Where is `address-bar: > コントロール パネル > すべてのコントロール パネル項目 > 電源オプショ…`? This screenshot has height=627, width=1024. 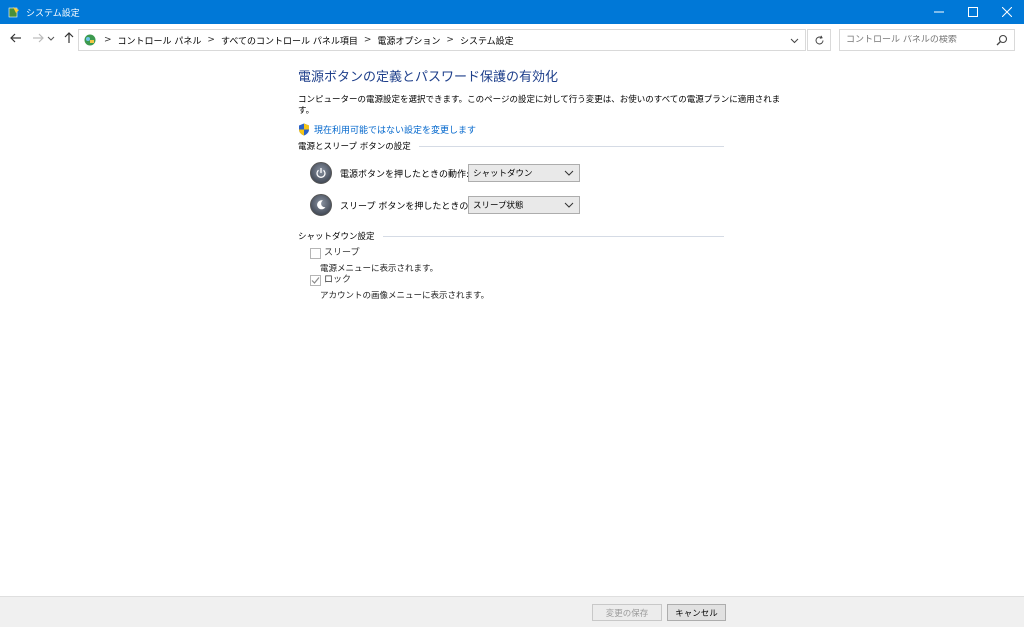
address-bar: > コントロール パネル > すべてのコントロール パネル項目 > 電源オプショ… is located at coordinates (442, 40).